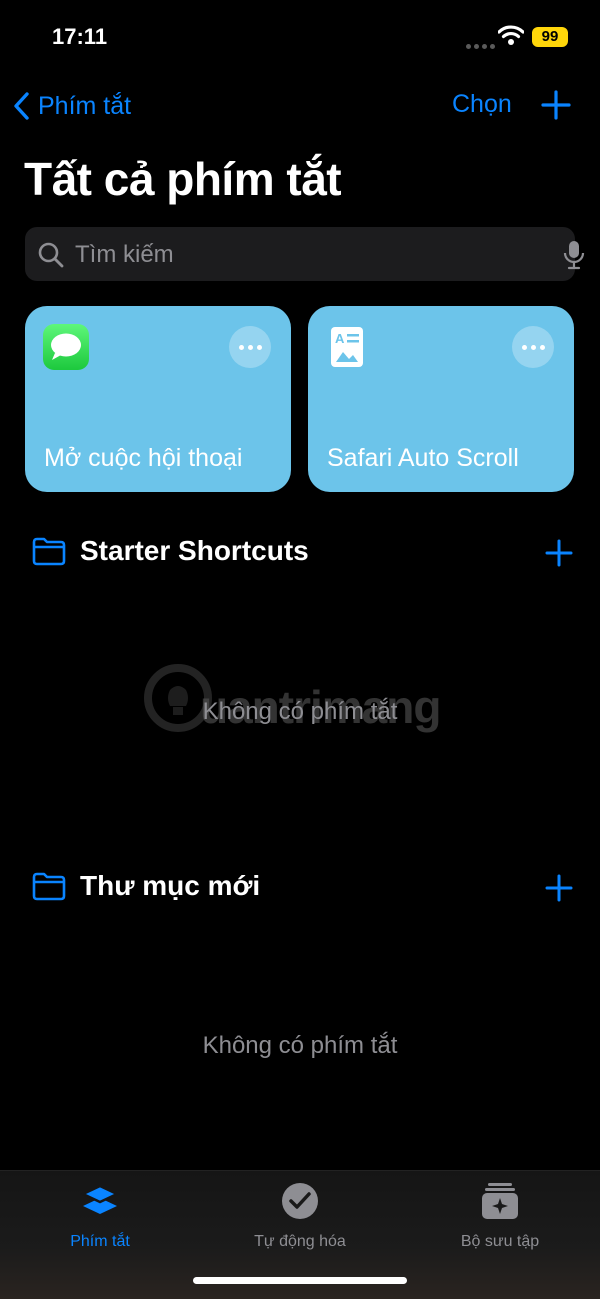 Image resolution: width=600 pixels, height=1299 pixels. Describe the element at coordinates (80, 36) in the screenshot. I see `status-time: 17:11` at that location.